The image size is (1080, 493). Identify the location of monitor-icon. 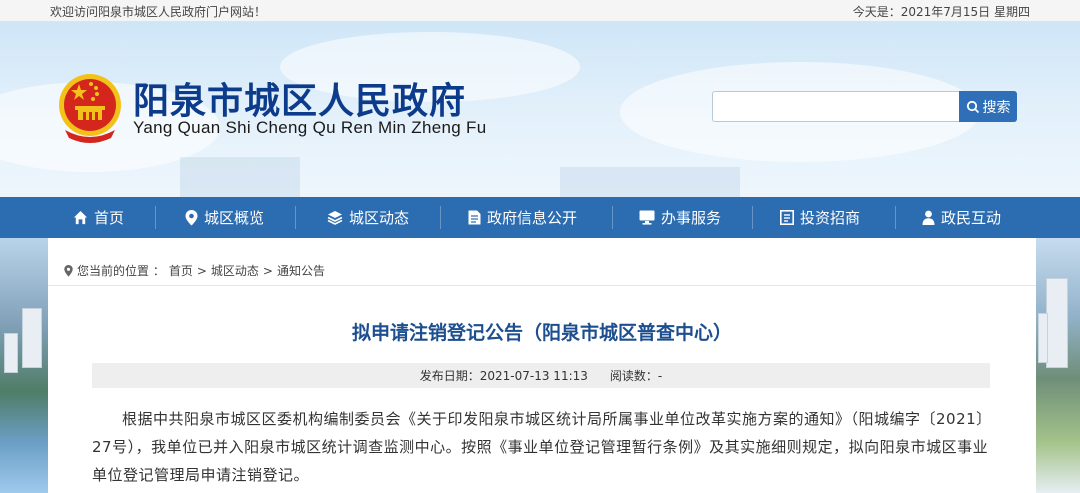
(647, 217).